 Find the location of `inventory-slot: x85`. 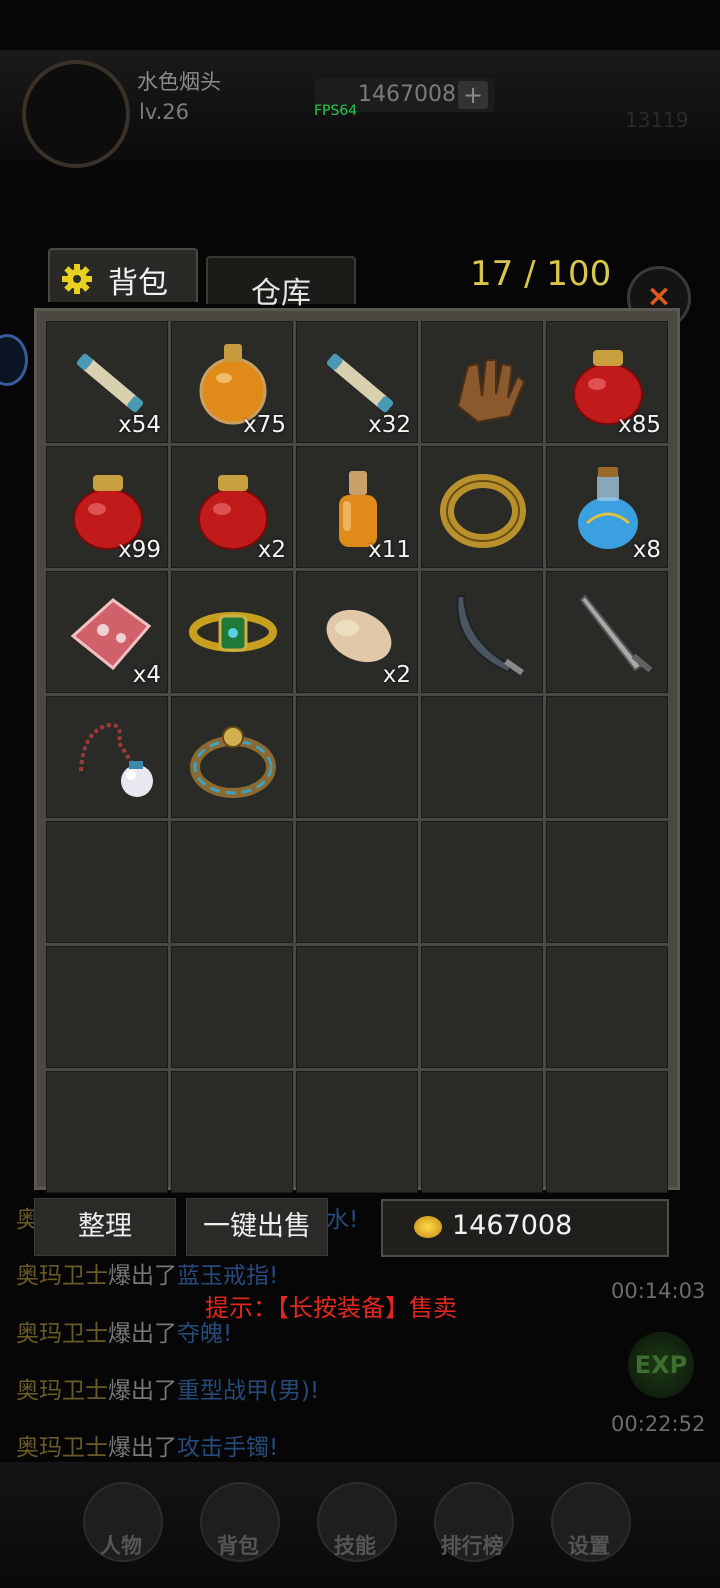

inventory-slot: x85 is located at coordinates (607, 382).